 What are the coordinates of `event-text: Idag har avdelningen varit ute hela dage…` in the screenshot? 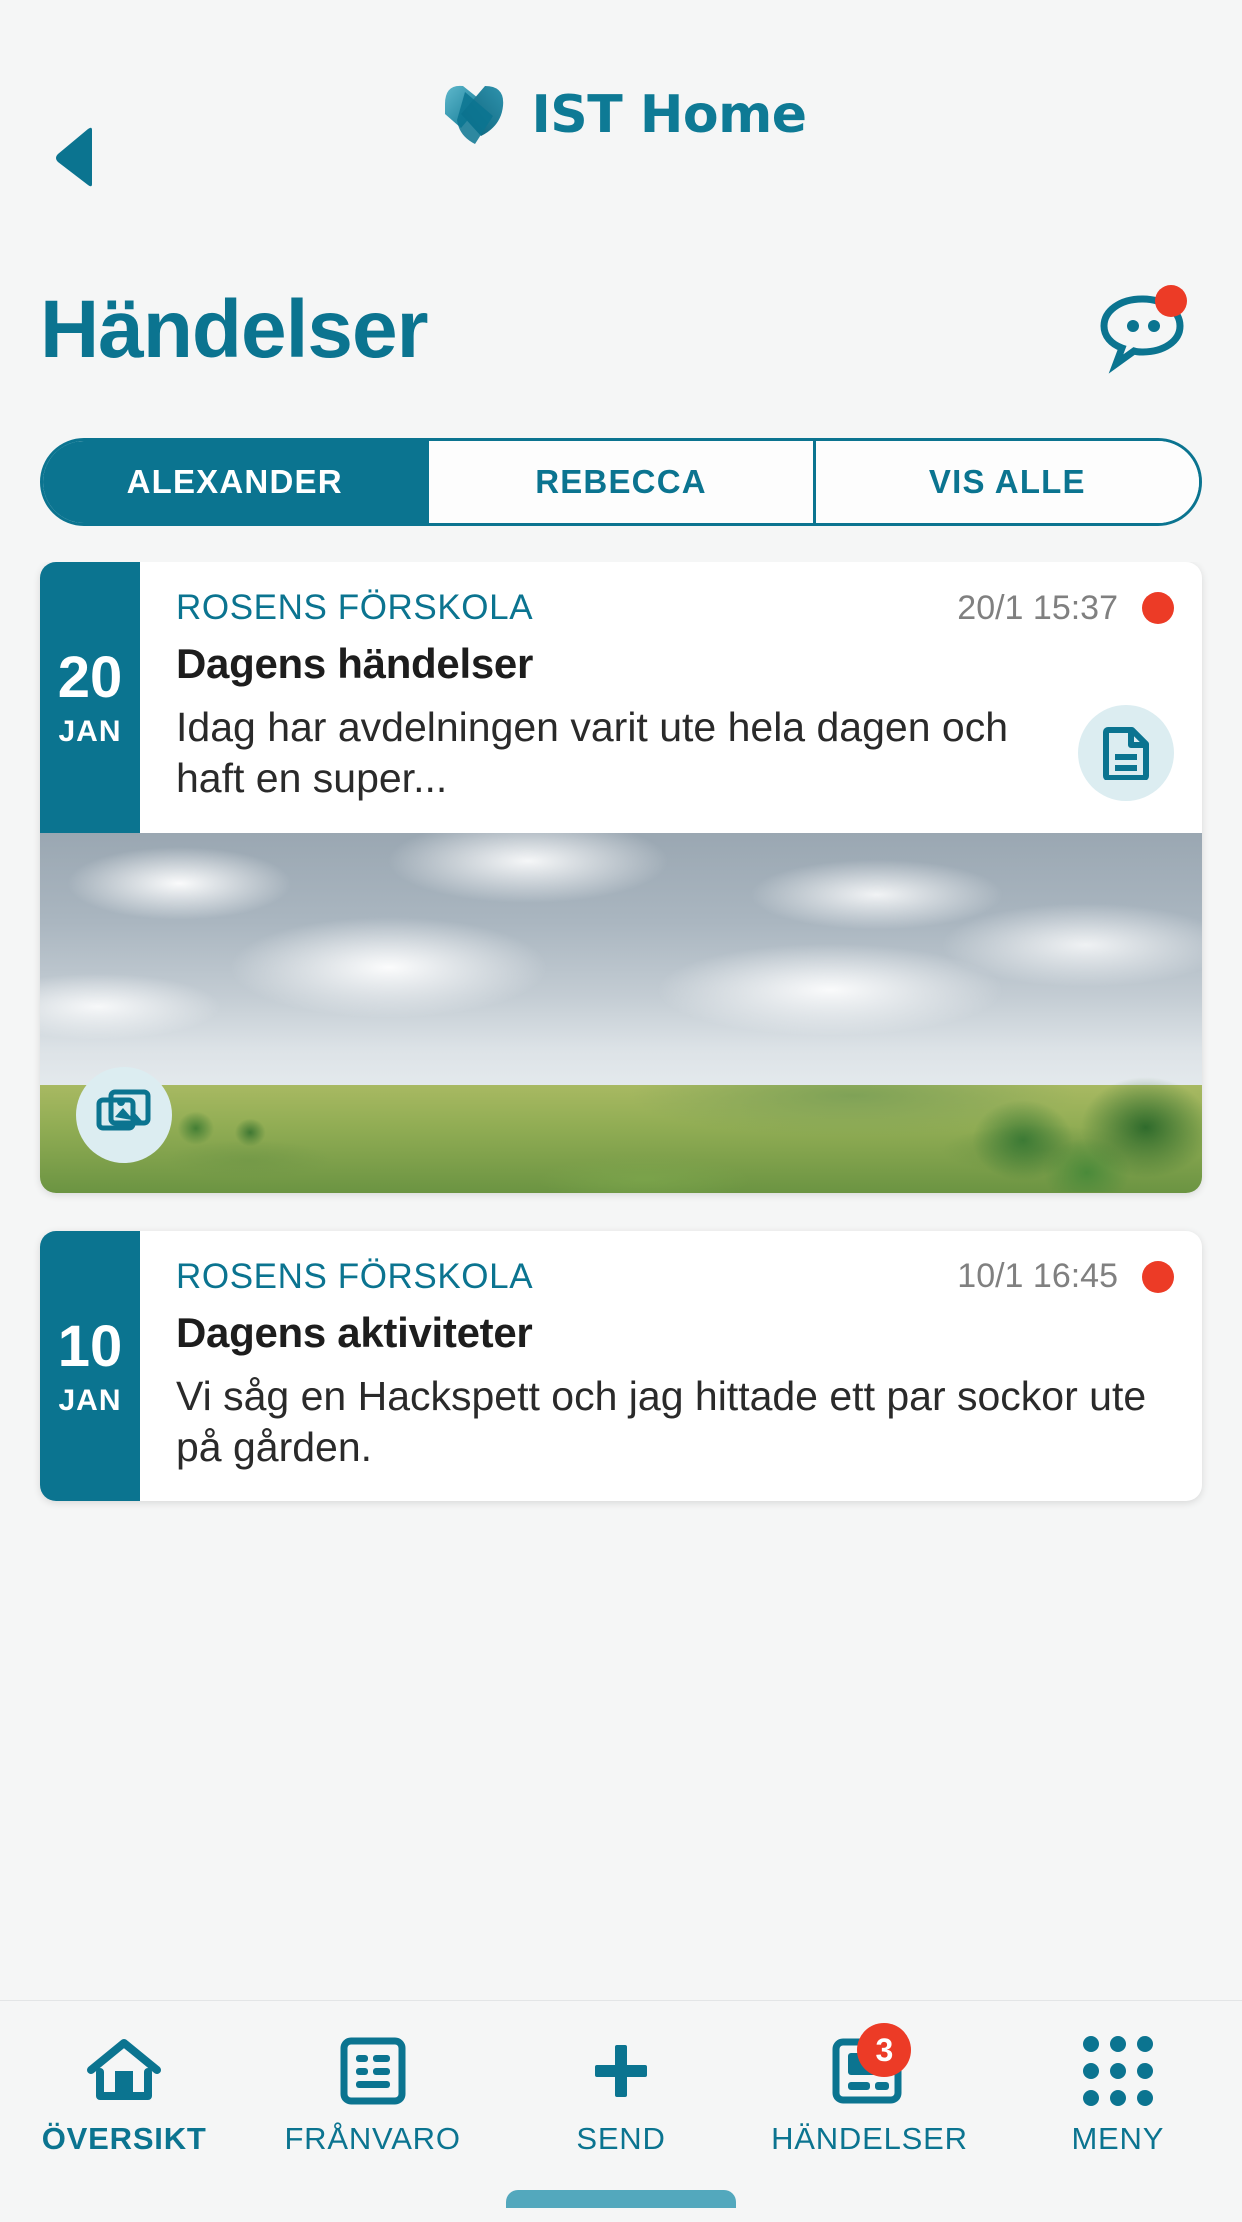 It's located at (592, 753).